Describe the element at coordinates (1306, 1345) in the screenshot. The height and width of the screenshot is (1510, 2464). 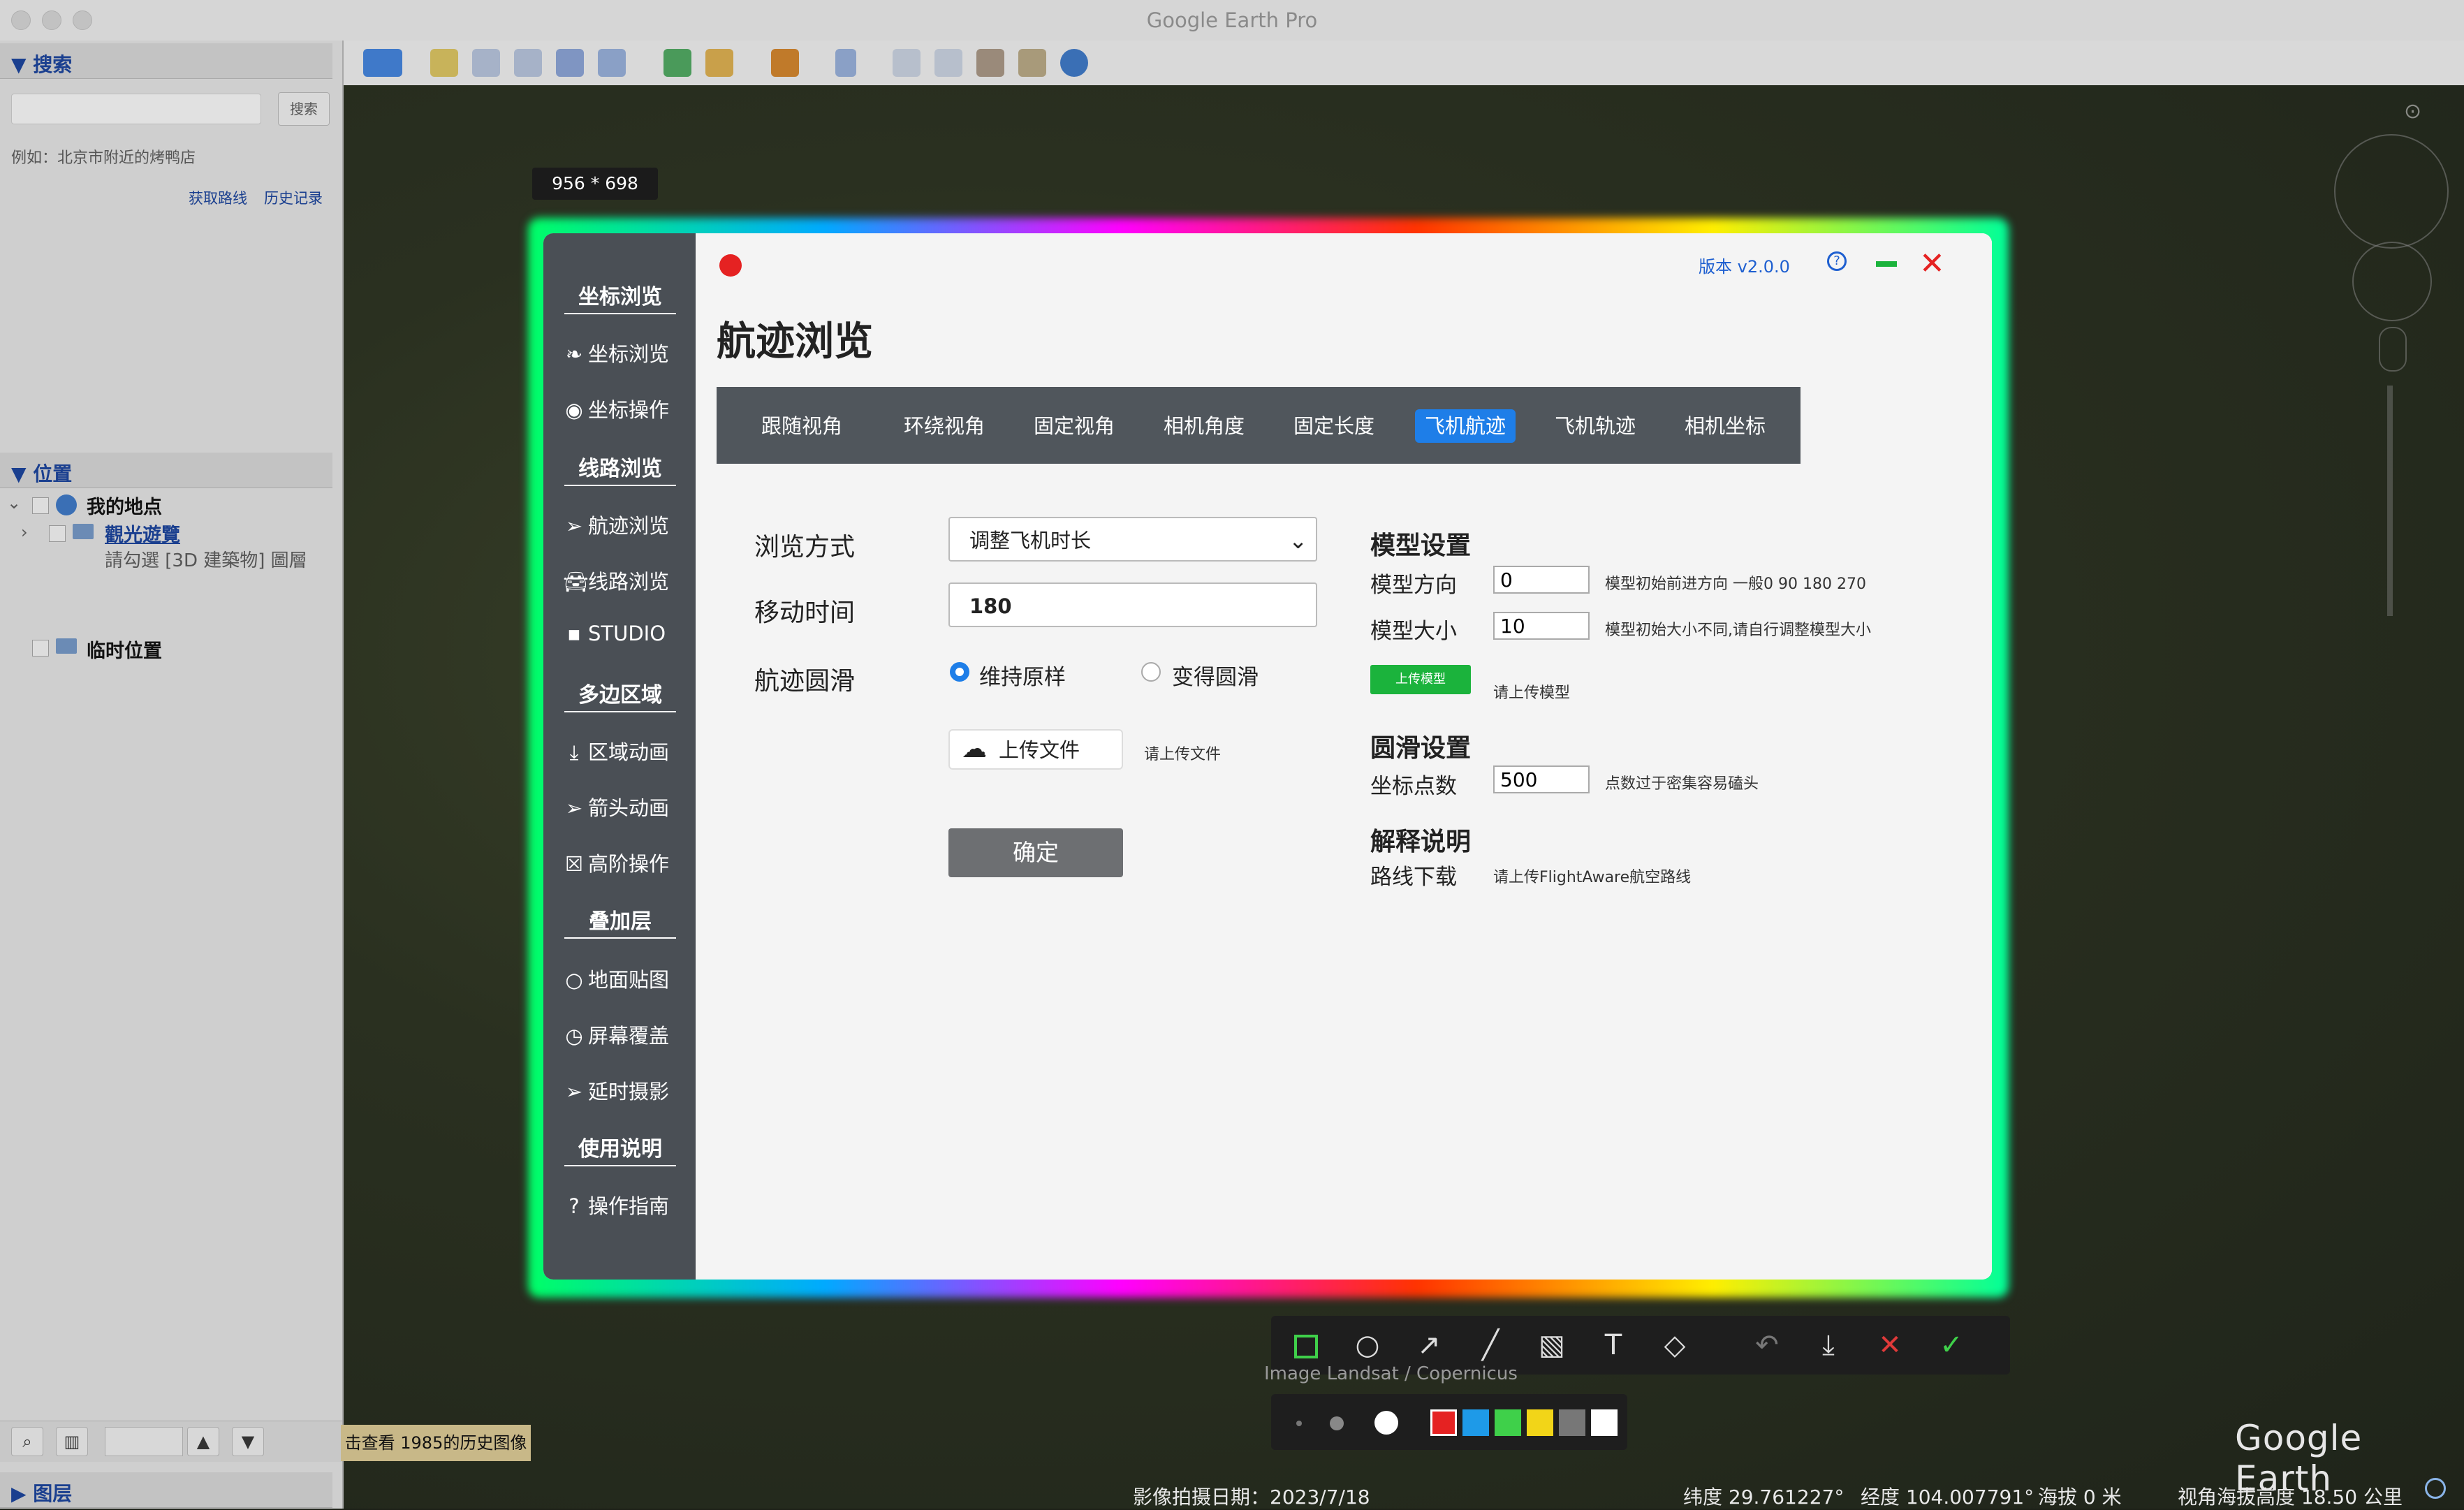
I see `rectangle-tool-icon` at that location.